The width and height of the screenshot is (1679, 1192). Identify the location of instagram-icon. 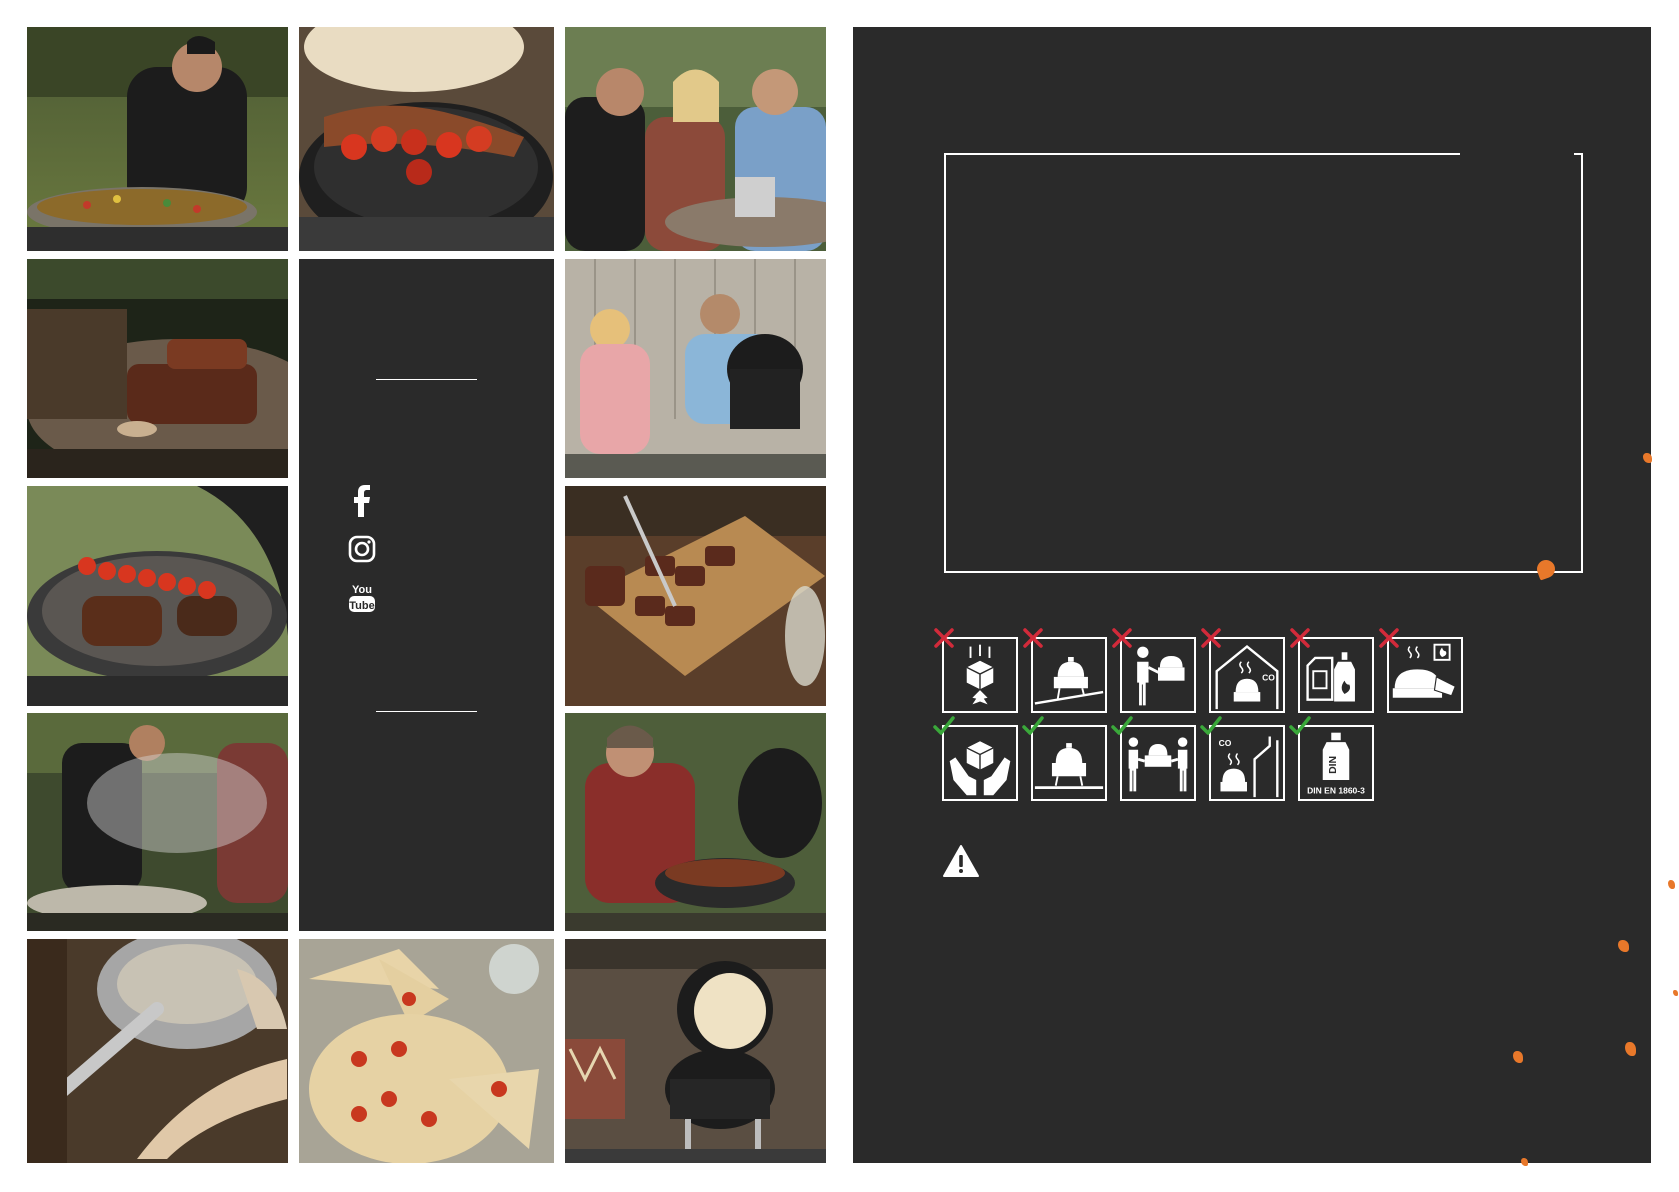
(362, 549).